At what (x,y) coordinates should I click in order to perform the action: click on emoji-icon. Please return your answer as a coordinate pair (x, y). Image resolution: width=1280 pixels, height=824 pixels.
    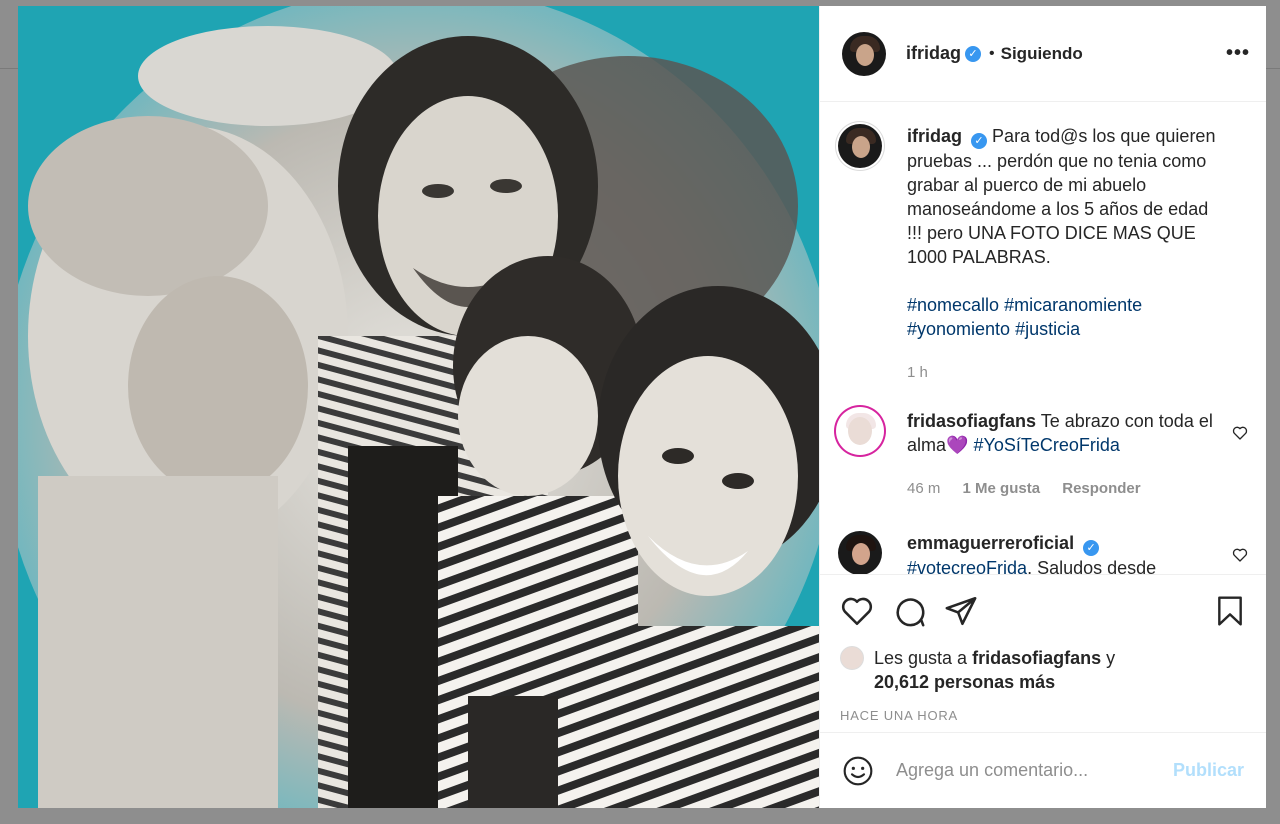
    Looking at the image, I should click on (858, 771).